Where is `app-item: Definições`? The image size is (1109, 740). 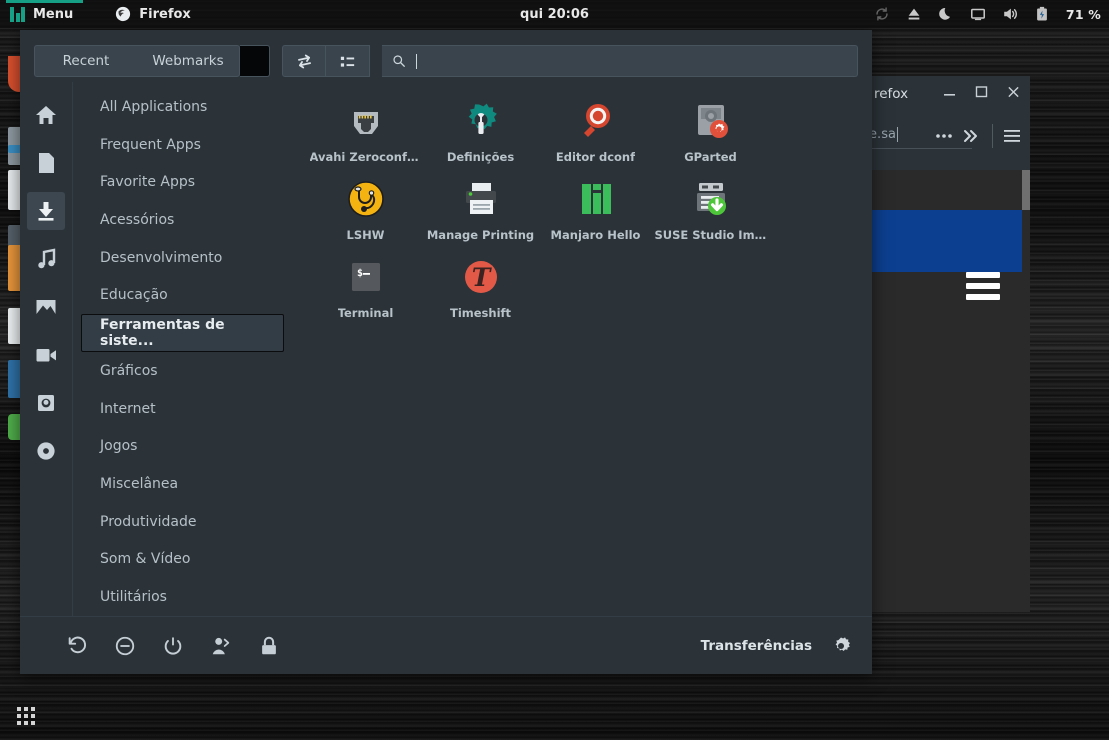 app-item: Definições is located at coordinates (480, 135).